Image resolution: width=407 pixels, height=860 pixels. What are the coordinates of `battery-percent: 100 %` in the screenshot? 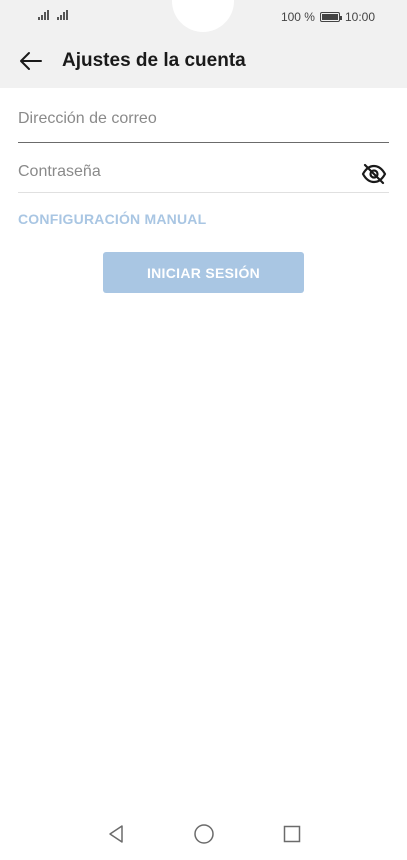 It's located at (297, 17).